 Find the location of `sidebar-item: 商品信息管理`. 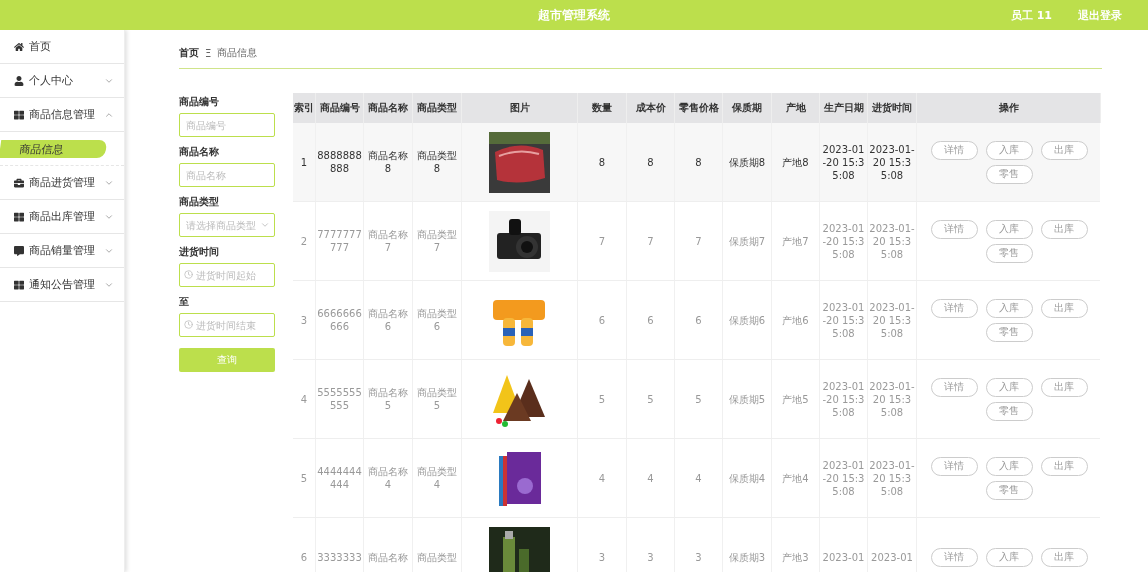

sidebar-item: 商品信息管理 is located at coordinates (62, 115).